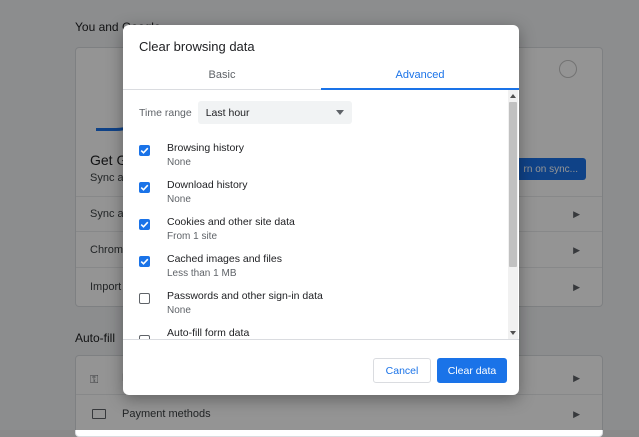 The height and width of the screenshot is (437, 639). What do you see at coordinates (420, 75) in the screenshot?
I see `tab-advanced: Advanced` at bounding box center [420, 75].